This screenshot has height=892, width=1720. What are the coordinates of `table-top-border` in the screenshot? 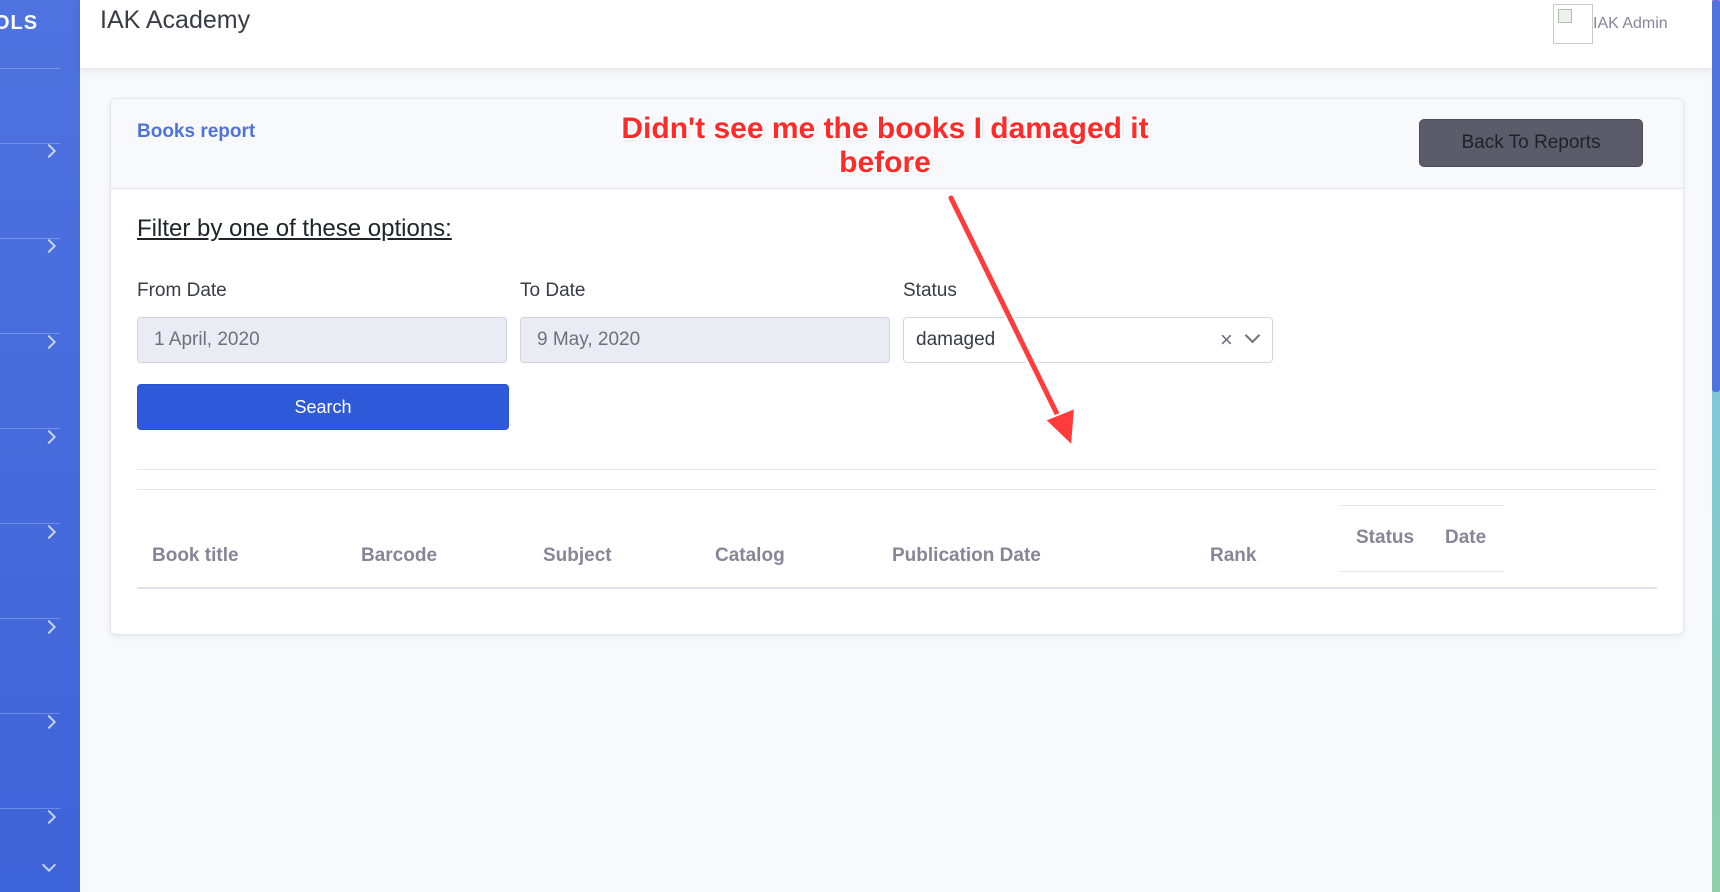 It's located at (897, 489).